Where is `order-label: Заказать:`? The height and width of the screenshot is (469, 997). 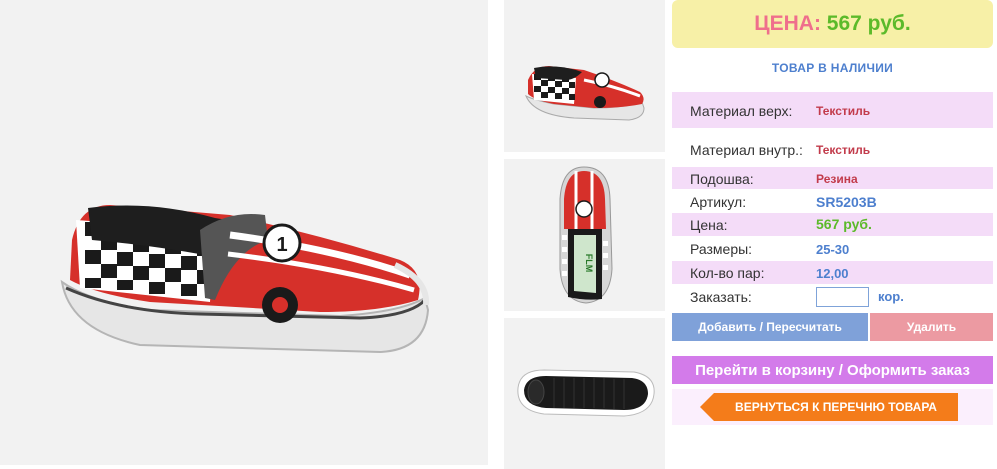 order-label: Заказать: is located at coordinates (721, 297).